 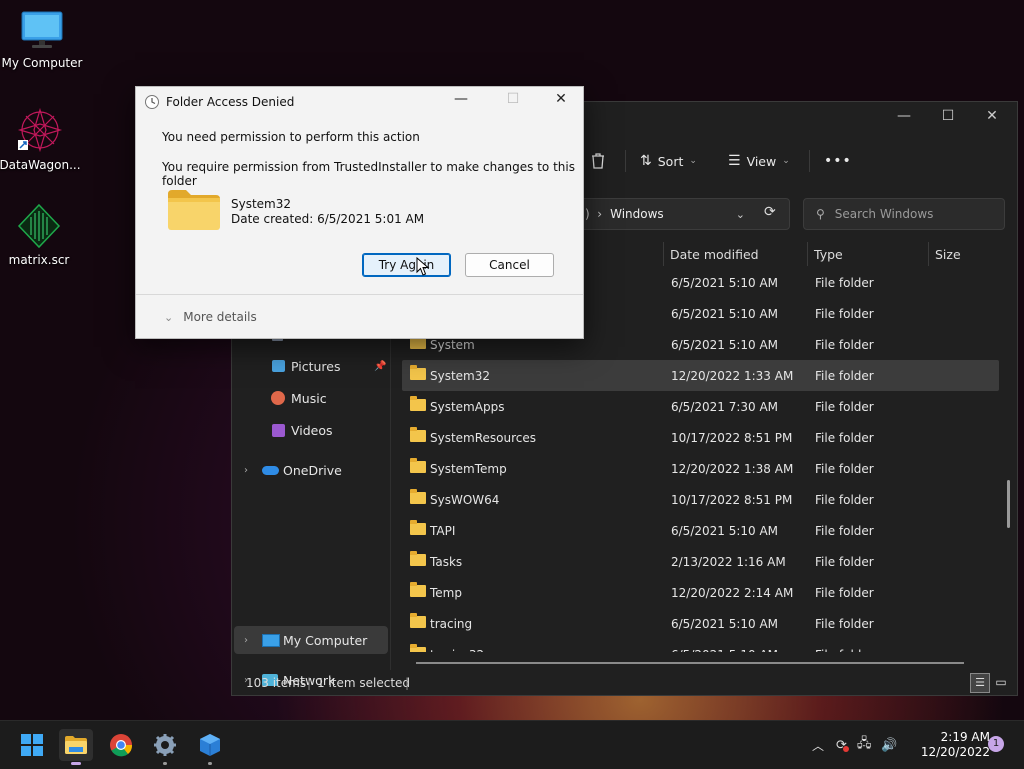 I want to click on nav-item-pictures: Pictures 📌, so click(x=311, y=366).